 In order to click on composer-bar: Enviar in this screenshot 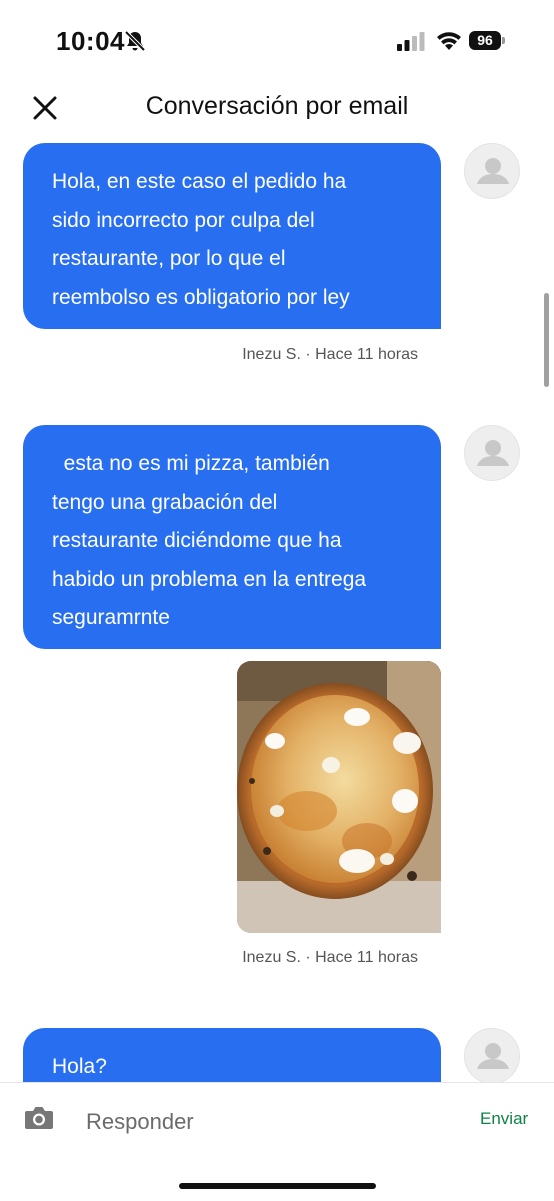, I will do `click(277, 1141)`.